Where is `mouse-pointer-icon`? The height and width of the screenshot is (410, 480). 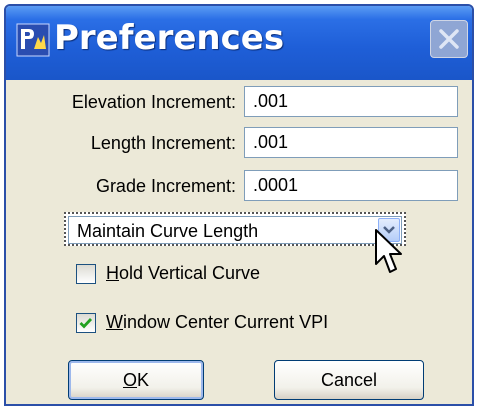 mouse-pointer-icon is located at coordinates (388, 251).